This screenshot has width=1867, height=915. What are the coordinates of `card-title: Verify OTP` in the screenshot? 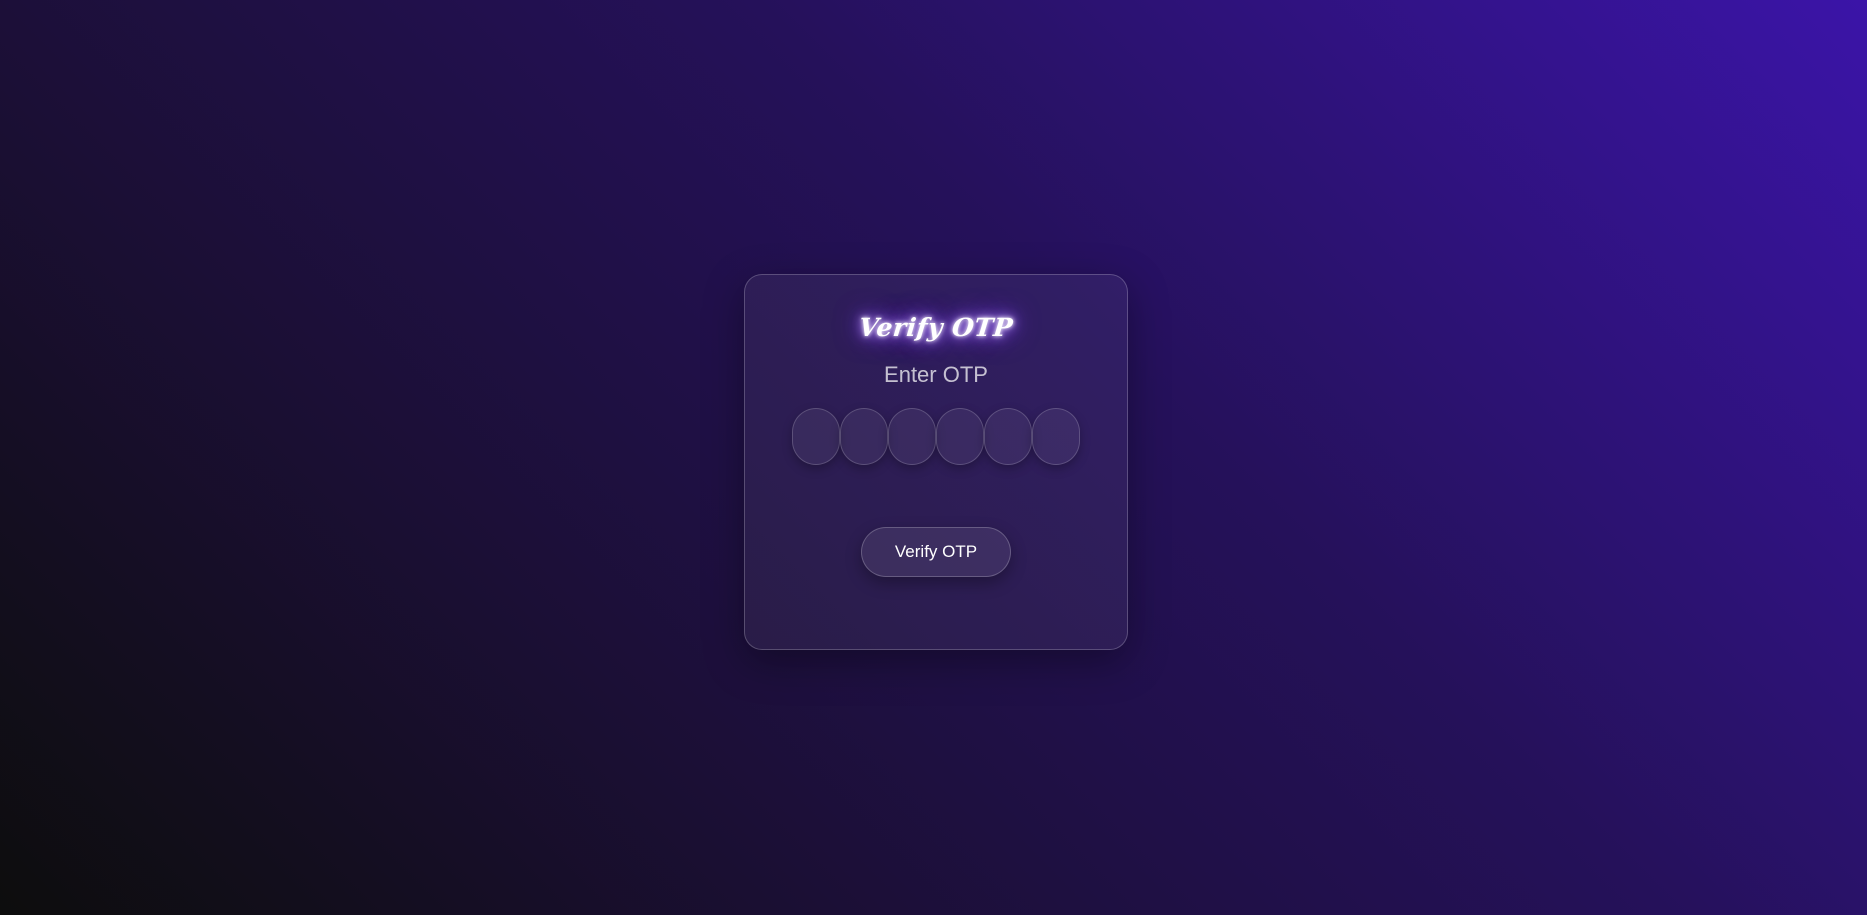 It's located at (936, 327).